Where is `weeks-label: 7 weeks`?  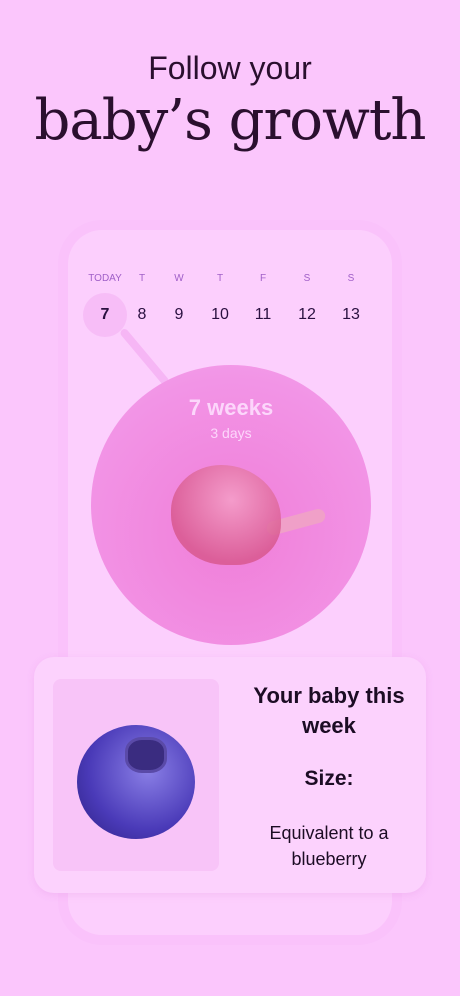
weeks-label: 7 weeks is located at coordinates (231, 407).